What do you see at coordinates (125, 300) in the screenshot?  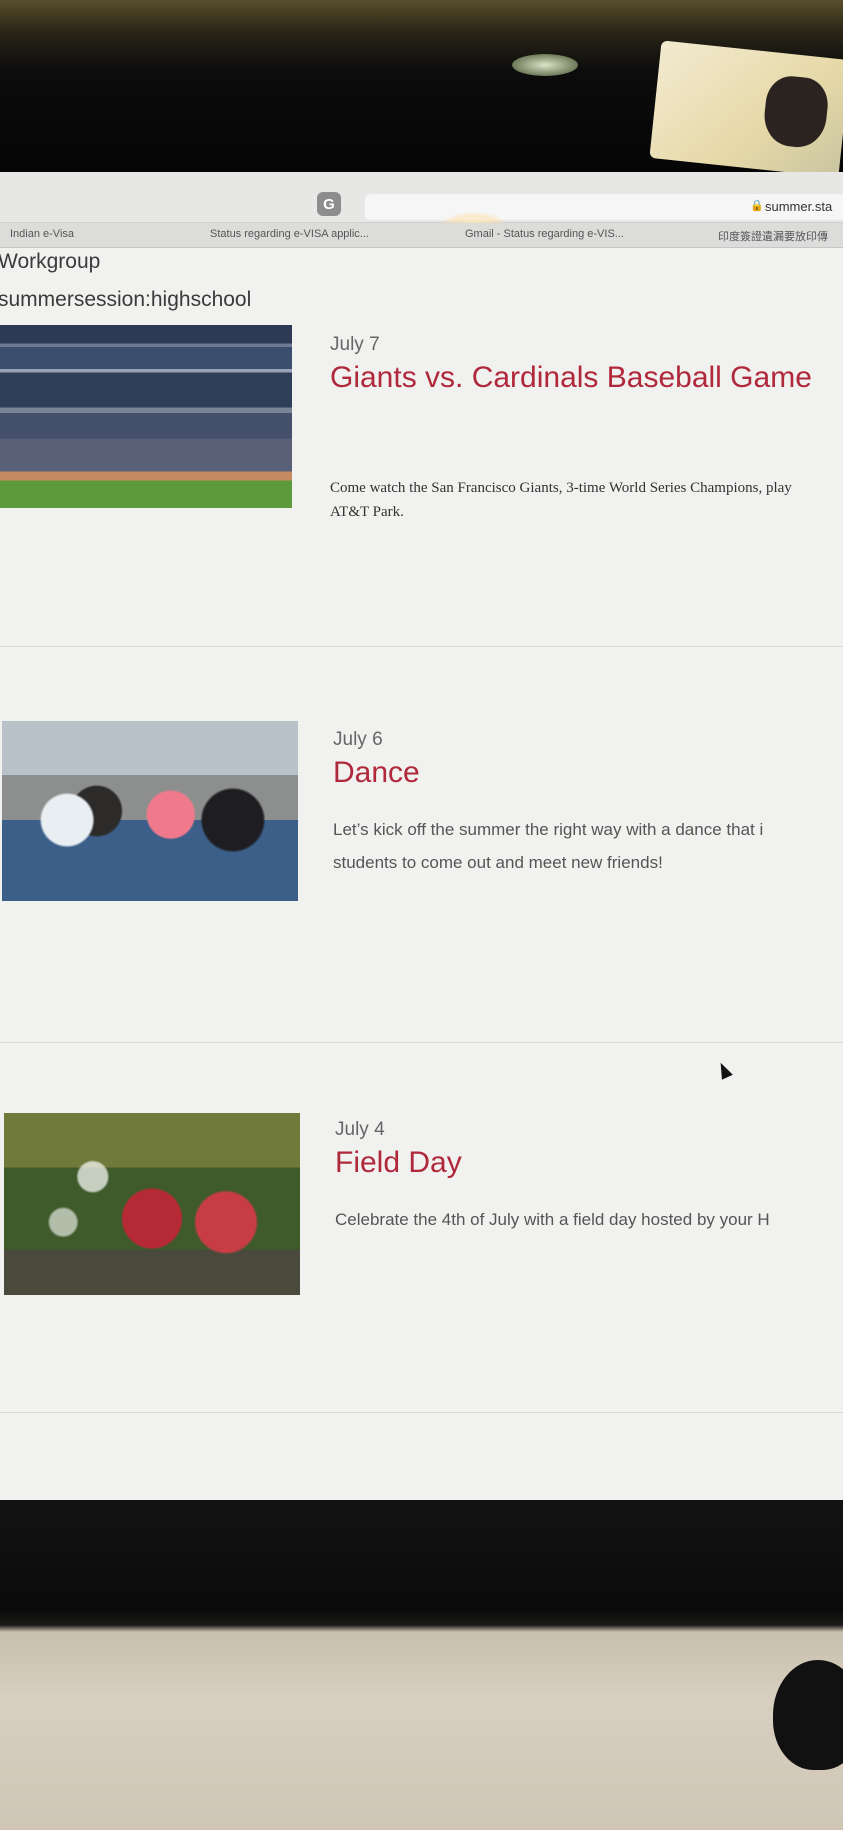 I see `breadcrumb-summersession: summersession:highschool` at bounding box center [125, 300].